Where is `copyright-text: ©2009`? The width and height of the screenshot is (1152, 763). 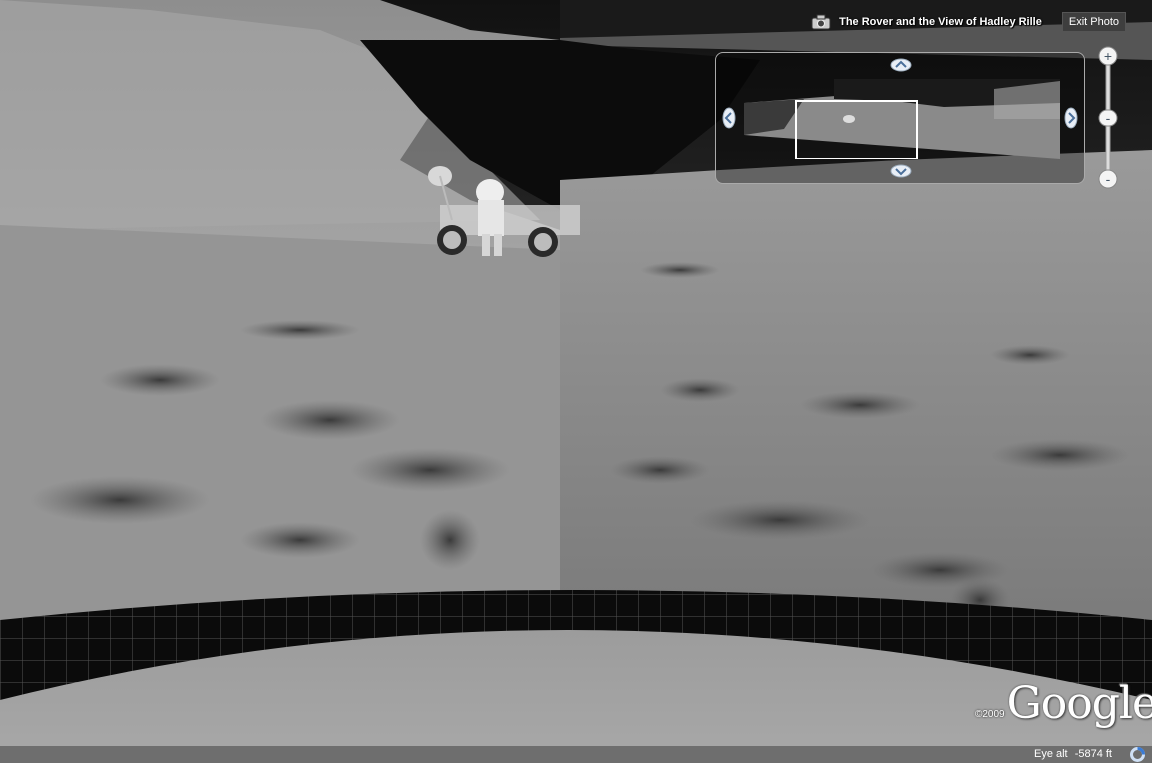 copyright-text: ©2009 is located at coordinates (990, 714).